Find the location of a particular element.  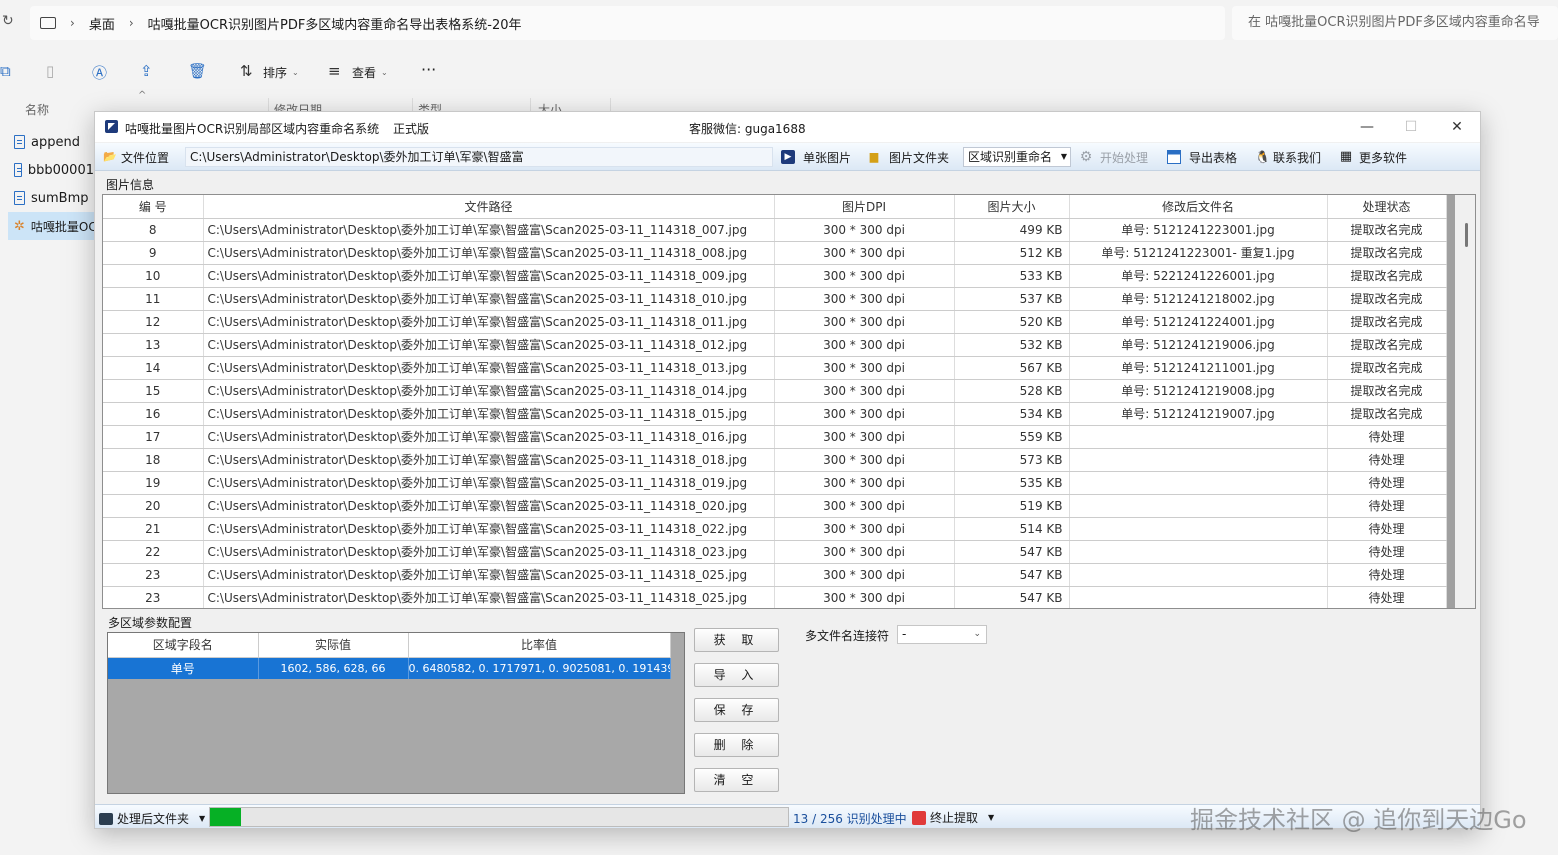

view-button: 查看 is located at coordinates (364, 72).